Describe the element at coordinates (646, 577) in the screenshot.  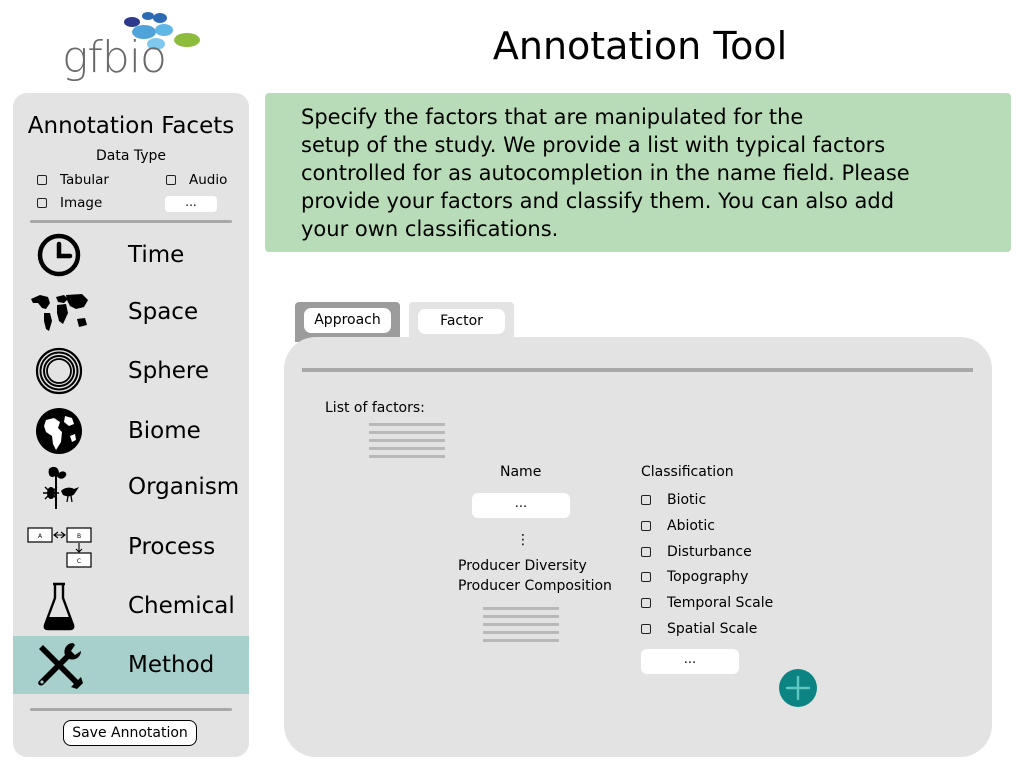
I see `topography-checkbox` at that location.